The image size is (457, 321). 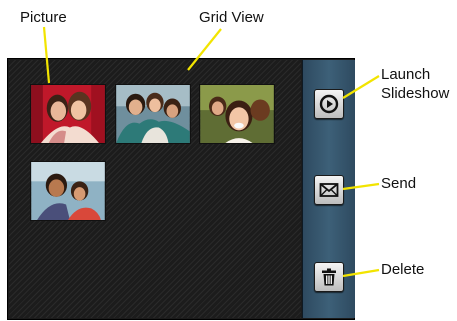 I want to click on grid-view-callout: Grid View, so click(x=231, y=17).